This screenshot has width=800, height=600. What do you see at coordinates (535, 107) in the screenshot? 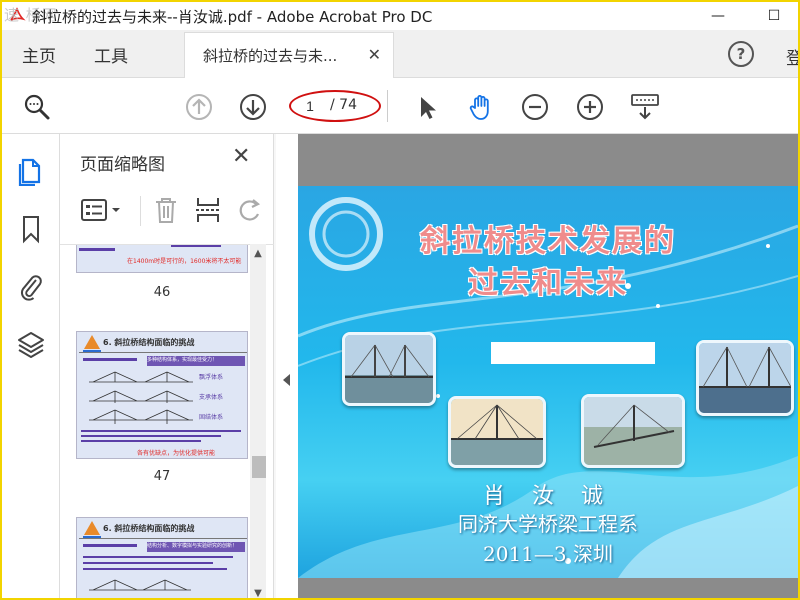
I see `zoom-out-icon` at bounding box center [535, 107].